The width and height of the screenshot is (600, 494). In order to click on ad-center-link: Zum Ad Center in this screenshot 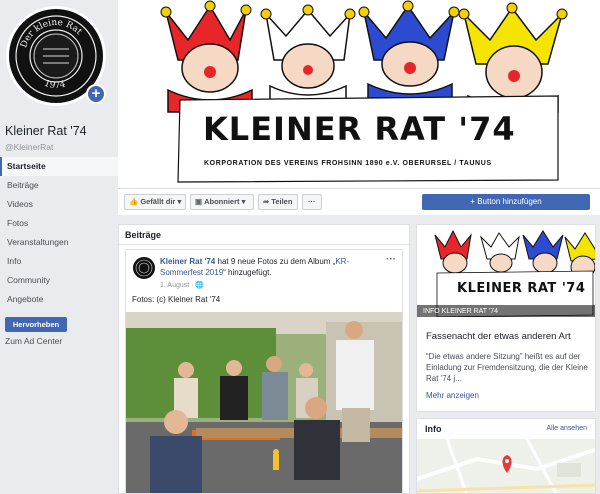, I will do `click(33, 341)`.